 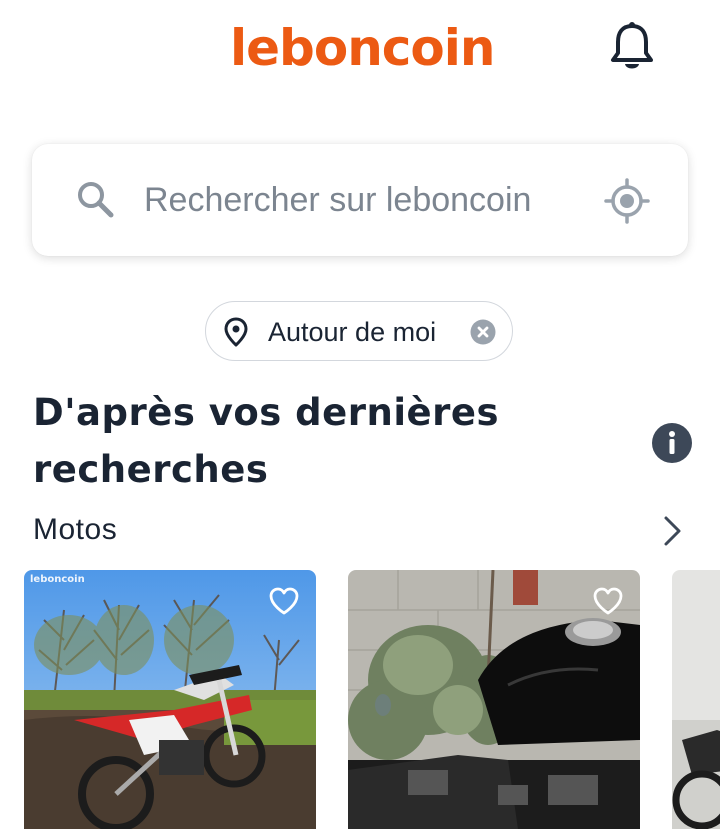 I want to click on listing-watermark: leboncoin, so click(x=57, y=579).